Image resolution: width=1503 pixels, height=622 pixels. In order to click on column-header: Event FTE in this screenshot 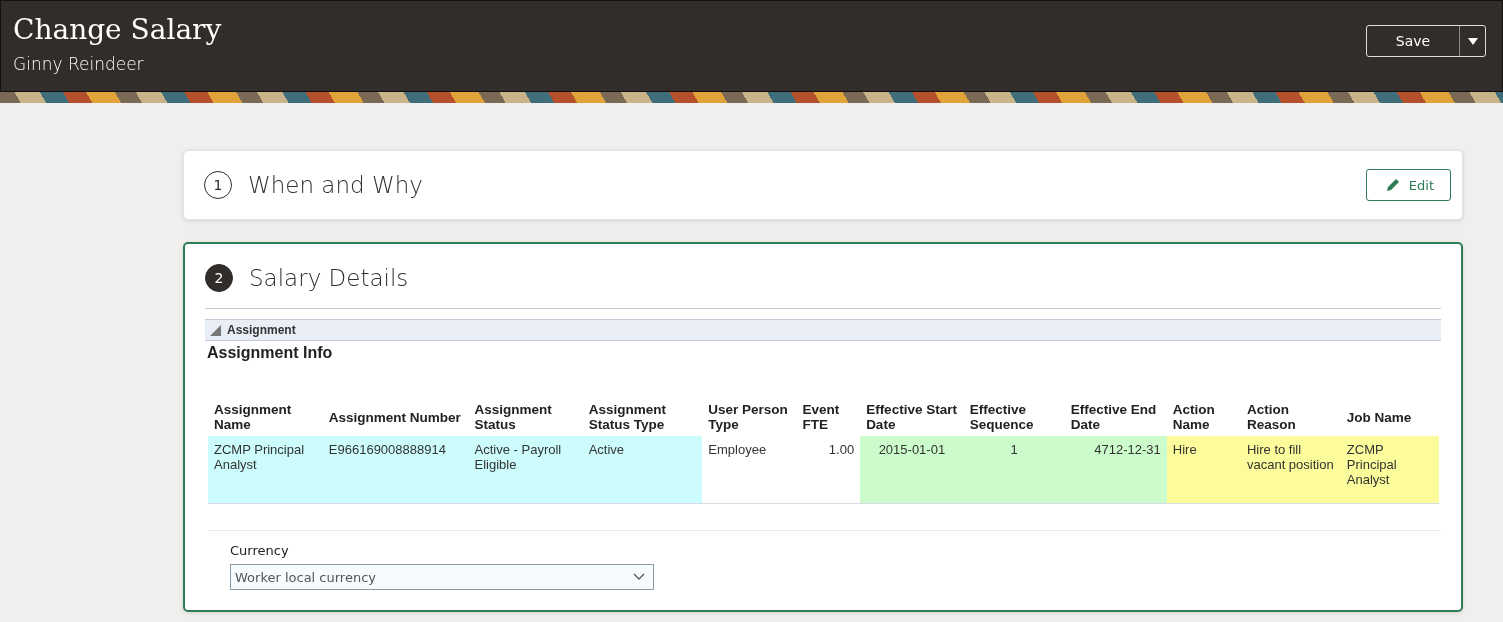, I will do `click(828, 419)`.